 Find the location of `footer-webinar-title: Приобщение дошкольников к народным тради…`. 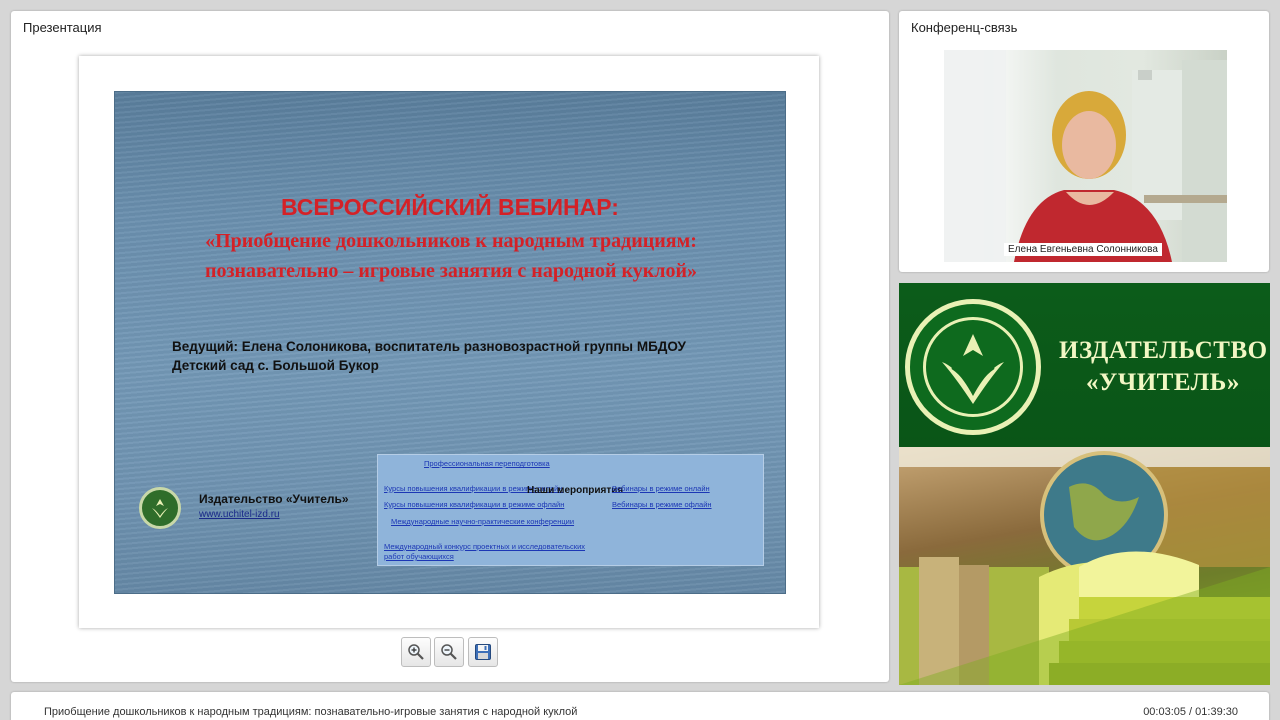

footer-webinar-title: Приобщение дошкольников к народным тради… is located at coordinates (311, 712).